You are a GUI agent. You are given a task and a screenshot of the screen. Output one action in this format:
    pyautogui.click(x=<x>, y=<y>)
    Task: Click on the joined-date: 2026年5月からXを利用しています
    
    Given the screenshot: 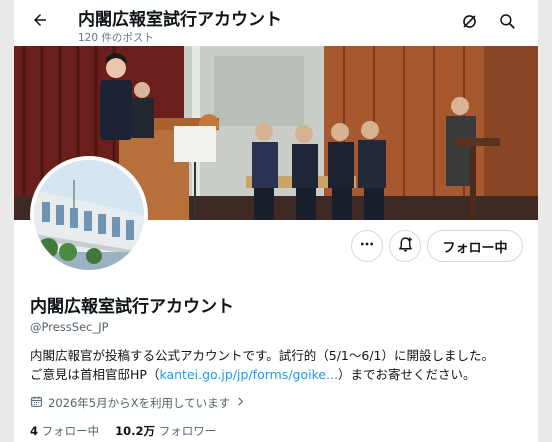 What is the action you would take?
    pyautogui.click(x=138, y=403)
    